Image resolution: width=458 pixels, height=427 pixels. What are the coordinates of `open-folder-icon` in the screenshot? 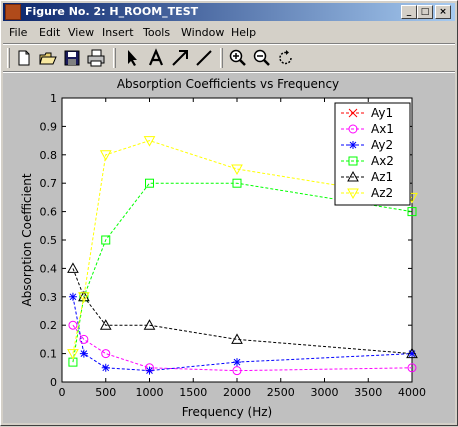 It's located at (48, 58).